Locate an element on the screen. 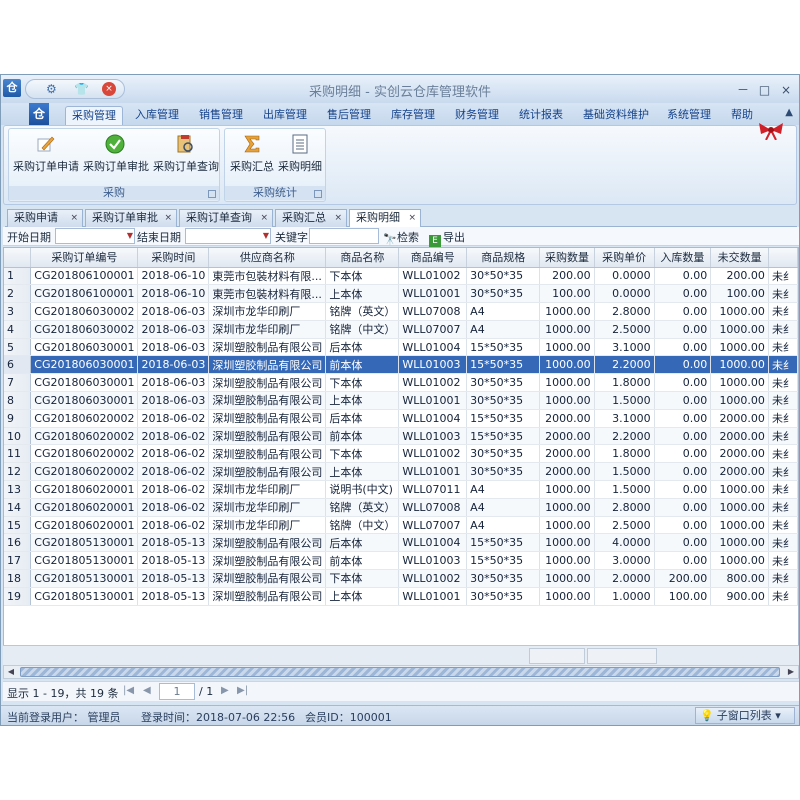 This screenshot has width=800, height=800. close-button: × is located at coordinates (786, 90).